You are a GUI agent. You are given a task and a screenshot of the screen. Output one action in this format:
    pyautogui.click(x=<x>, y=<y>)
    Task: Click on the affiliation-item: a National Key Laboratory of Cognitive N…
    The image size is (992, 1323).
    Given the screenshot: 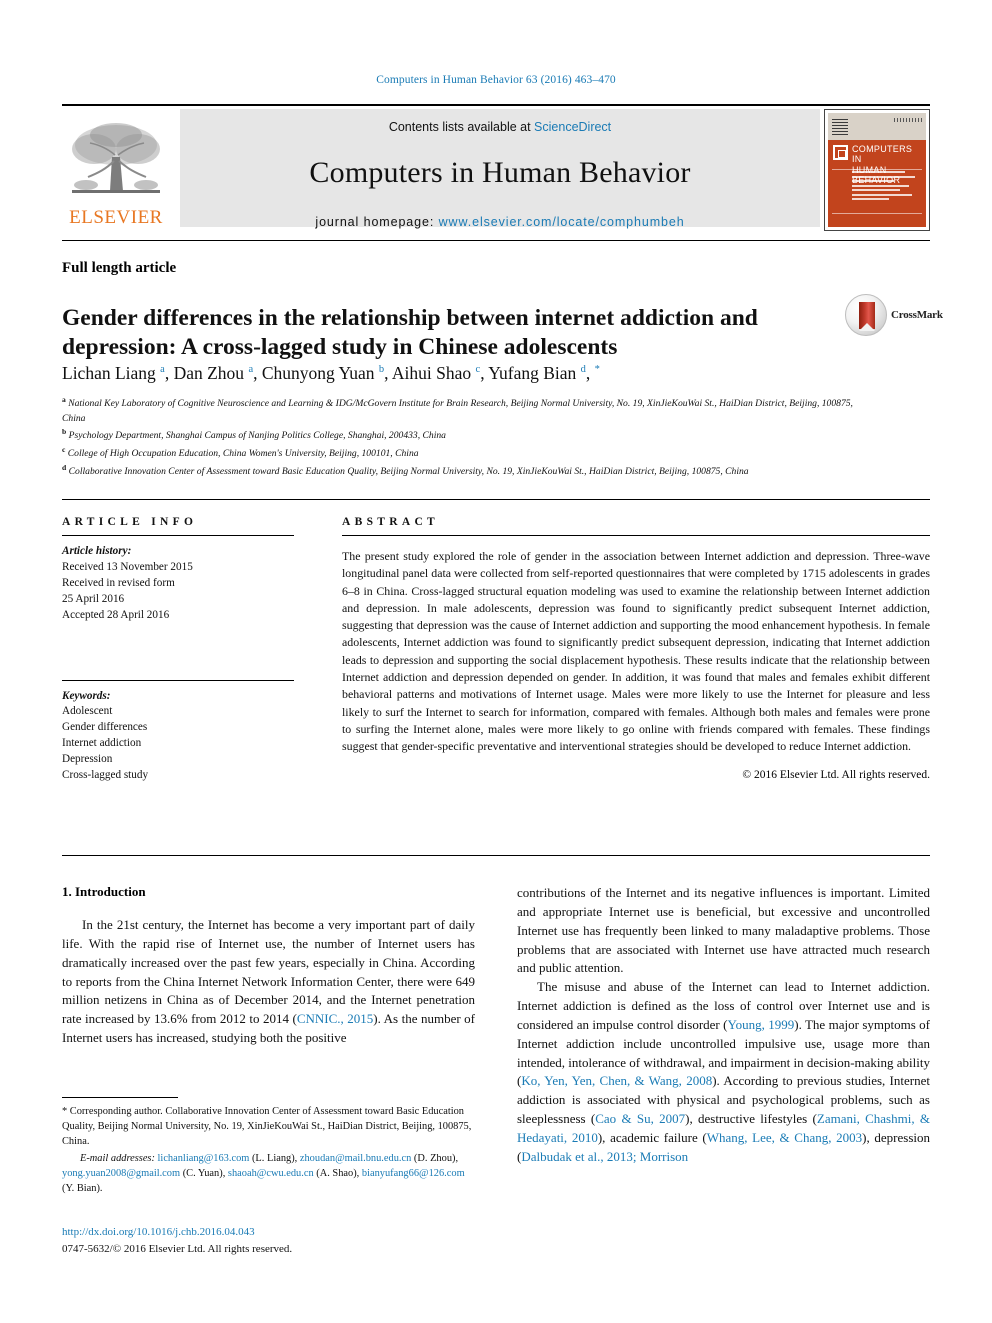 What is the action you would take?
    pyautogui.click(x=457, y=409)
    